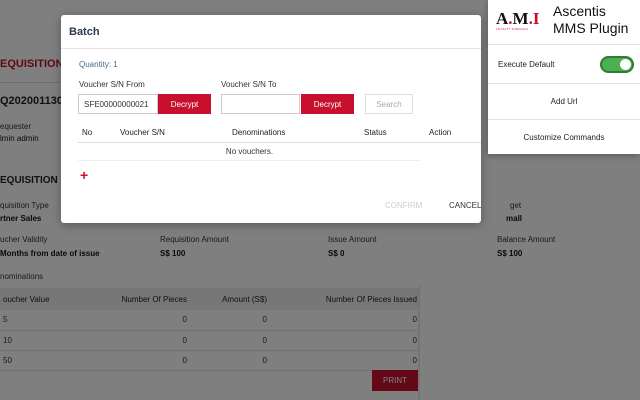 The height and width of the screenshot is (400, 640). I want to click on column-header: Denominations, so click(259, 132).